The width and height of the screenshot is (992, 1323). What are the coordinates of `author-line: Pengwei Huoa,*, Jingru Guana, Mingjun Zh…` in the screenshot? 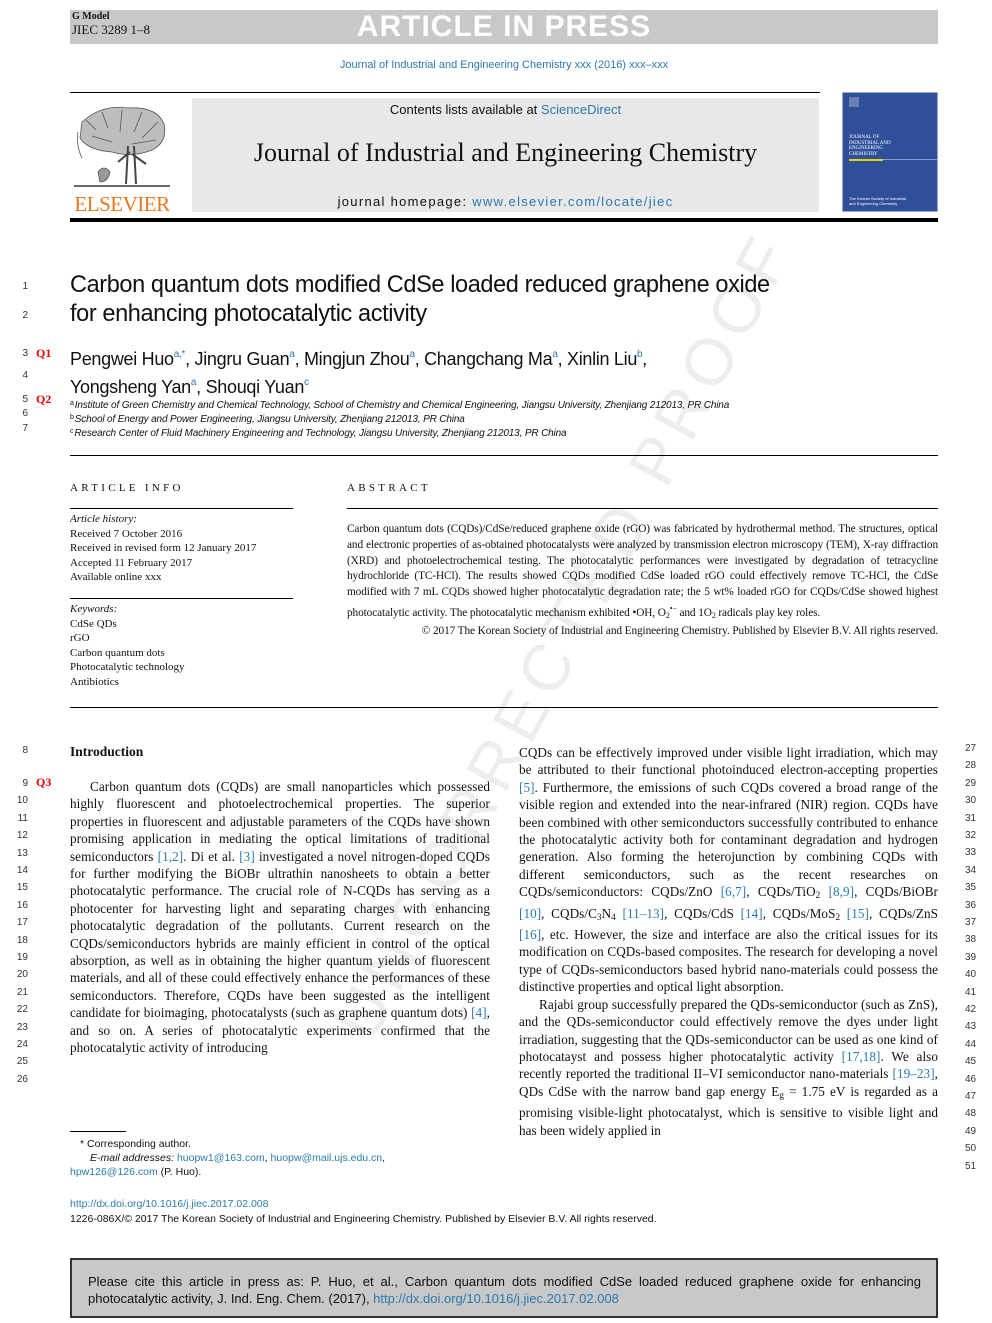 It's located at (460, 357).